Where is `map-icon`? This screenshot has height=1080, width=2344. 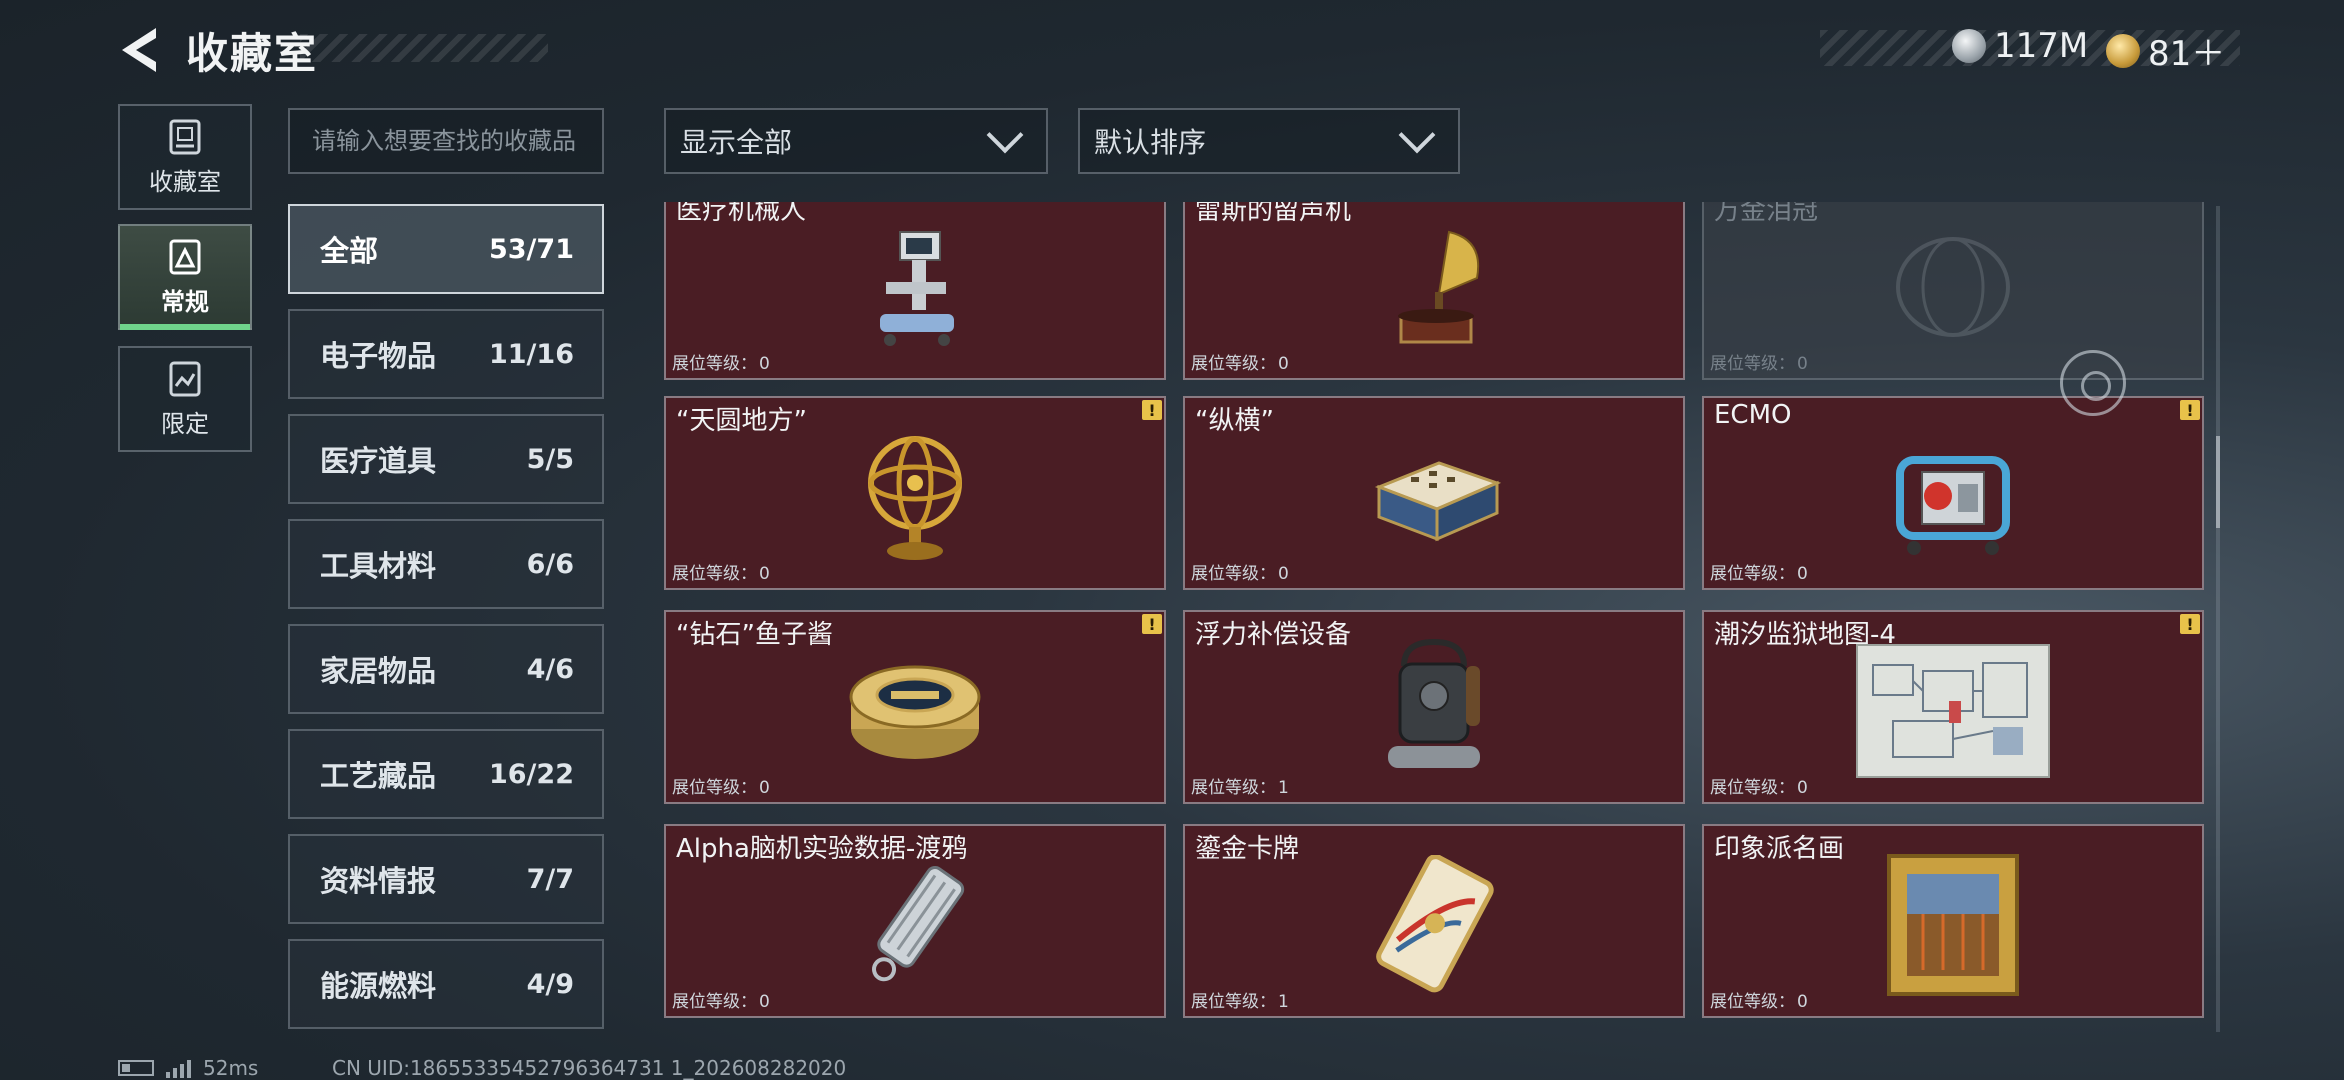
map-icon is located at coordinates (1953, 710).